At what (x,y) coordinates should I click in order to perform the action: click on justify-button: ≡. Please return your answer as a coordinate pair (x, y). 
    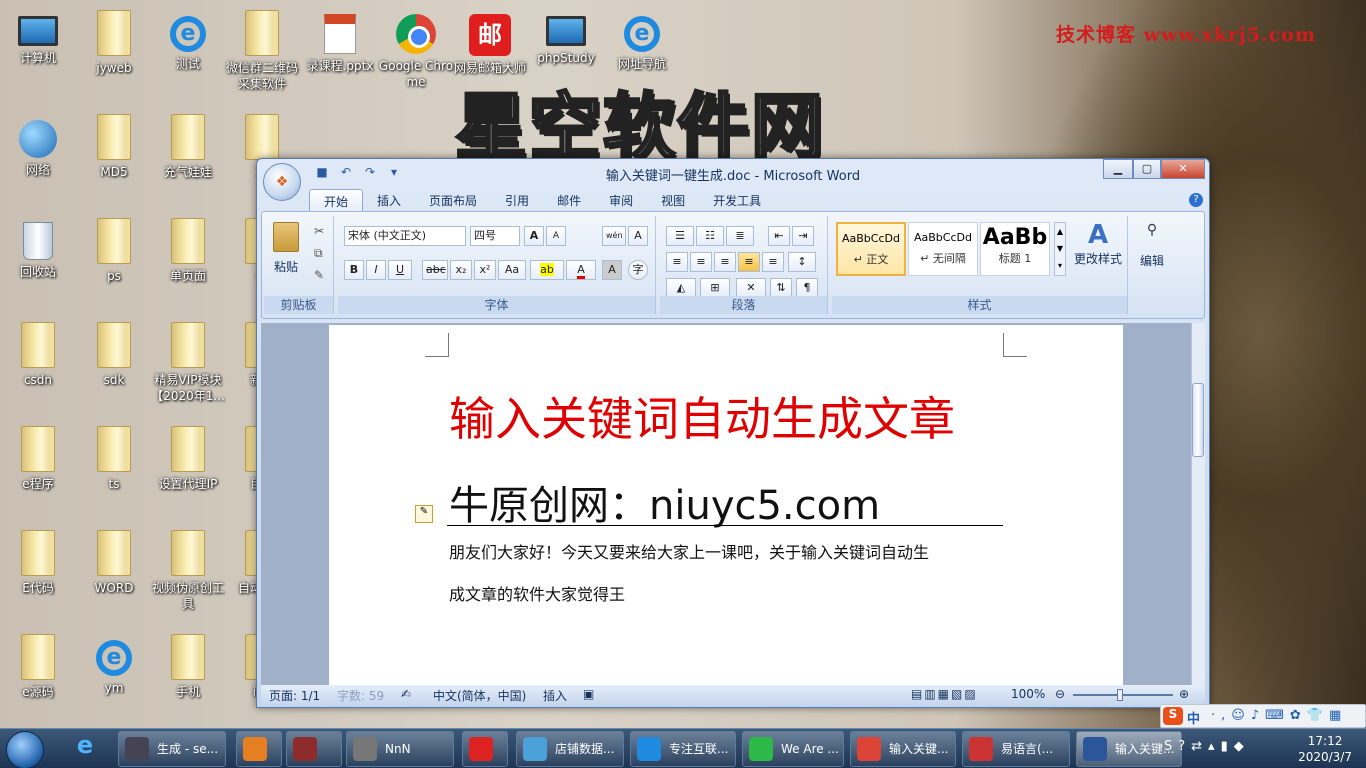
    Looking at the image, I should click on (749, 262).